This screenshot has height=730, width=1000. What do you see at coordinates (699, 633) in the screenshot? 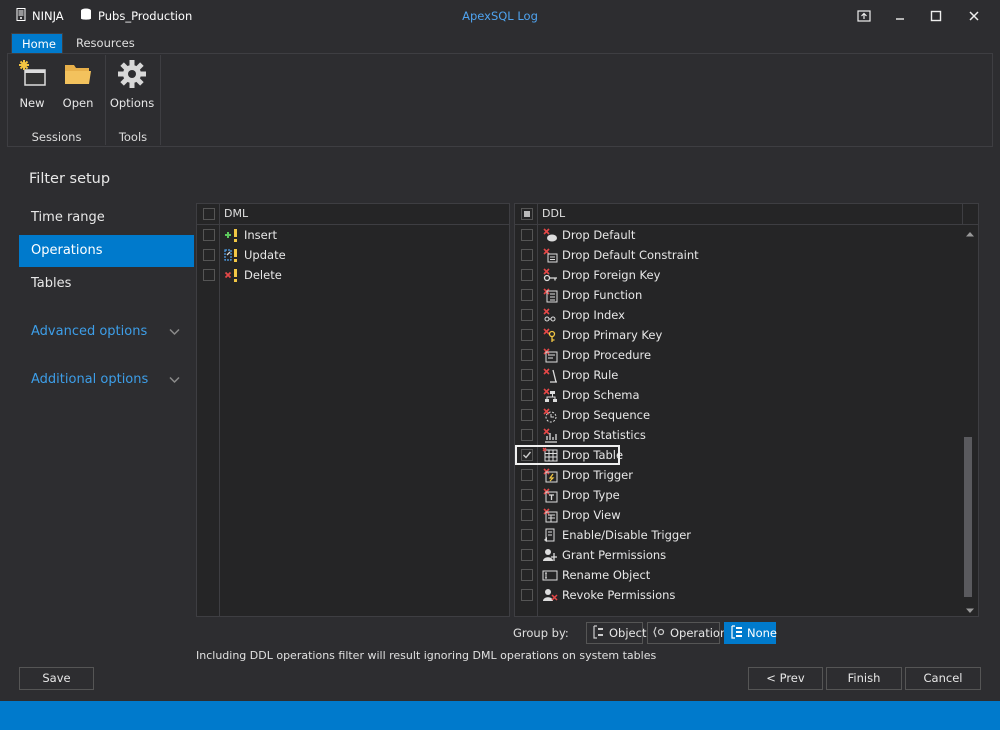
I see `group-by-operation-label: Operation` at bounding box center [699, 633].